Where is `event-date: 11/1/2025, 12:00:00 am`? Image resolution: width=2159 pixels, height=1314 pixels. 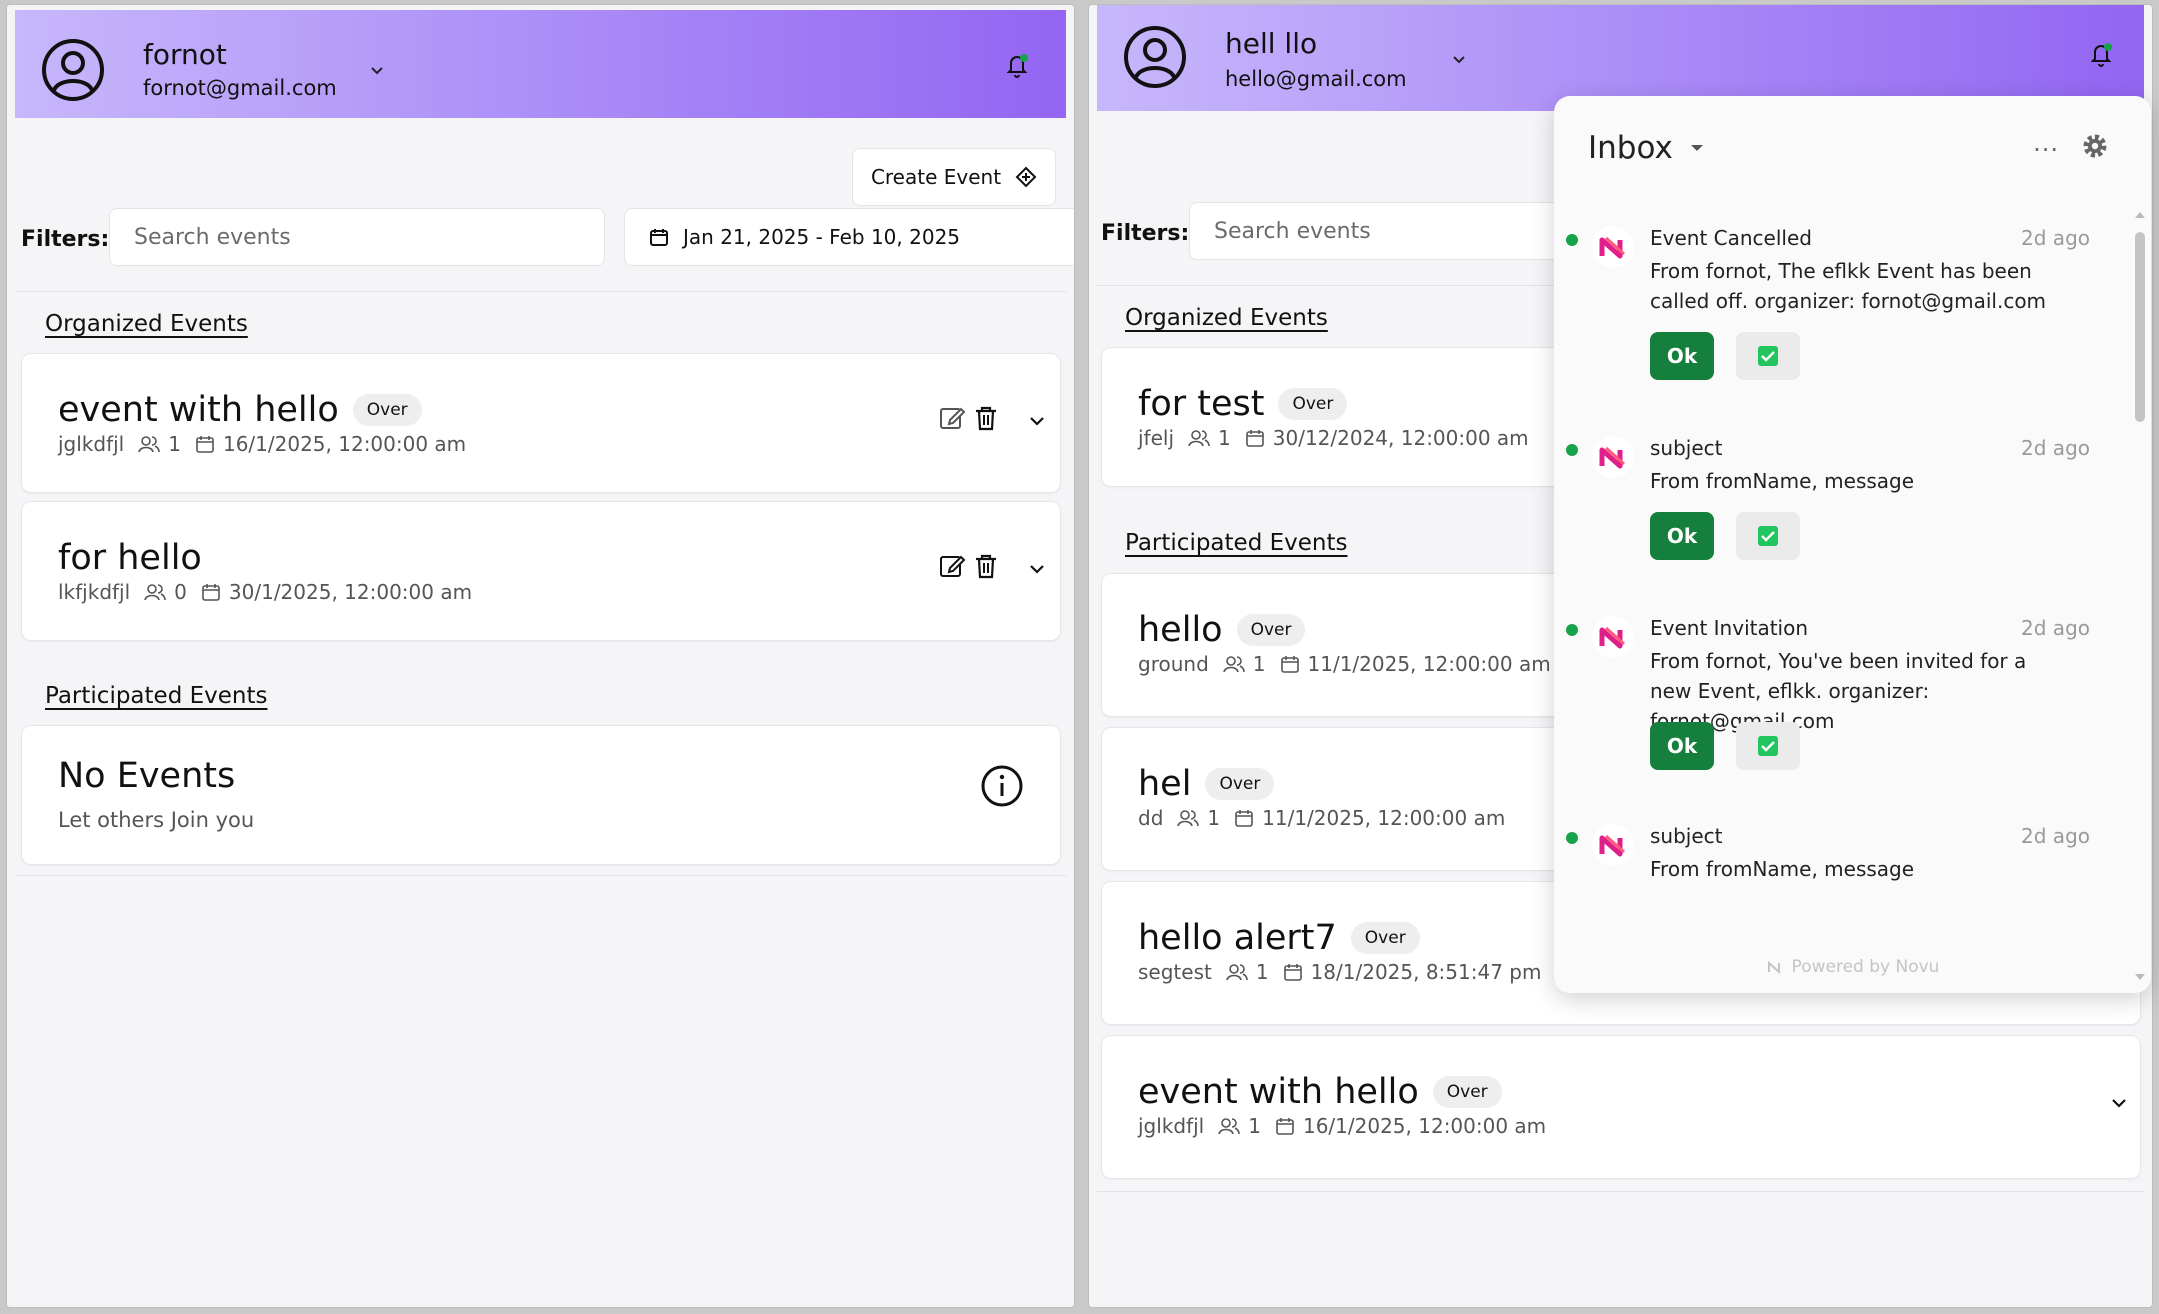
event-date: 11/1/2025, 12:00:00 am is located at coordinates (1384, 818).